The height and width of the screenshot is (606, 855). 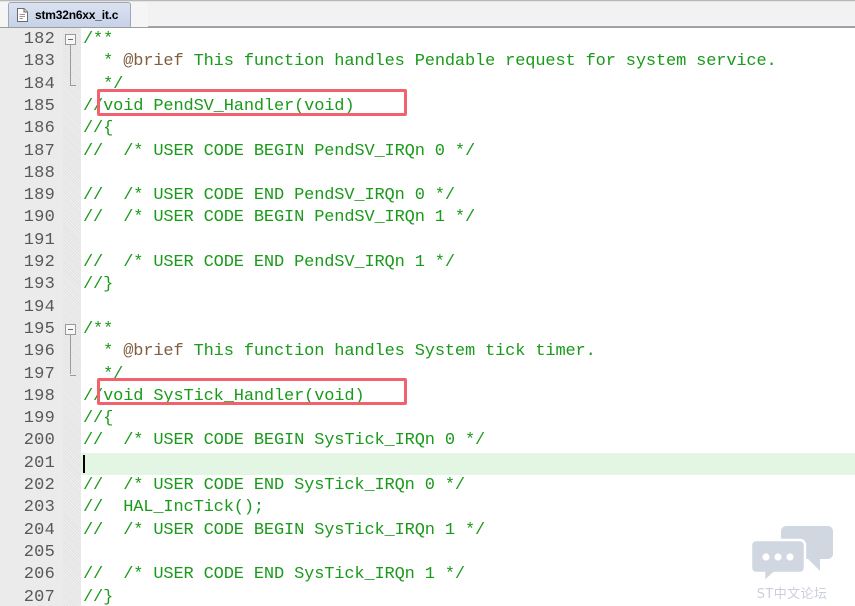 What do you see at coordinates (39, 39) in the screenshot?
I see `line-number: 182` at bounding box center [39, 39].